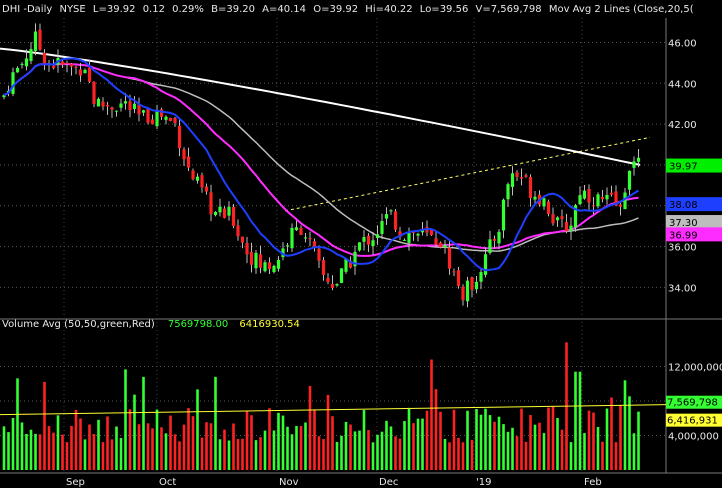 The width and height of the screenshot is (722, 488). I want to click on header-study: Mov Avg 2 Lines (Close,20,5(, so click(621, 9).